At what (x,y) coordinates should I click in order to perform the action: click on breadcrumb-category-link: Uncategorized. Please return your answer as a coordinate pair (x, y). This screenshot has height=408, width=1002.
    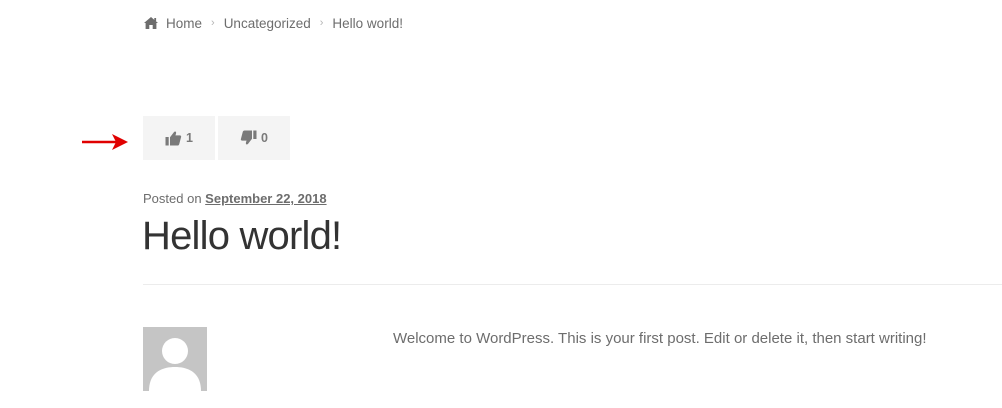
    Looking at the image, I should click on (267, 23).